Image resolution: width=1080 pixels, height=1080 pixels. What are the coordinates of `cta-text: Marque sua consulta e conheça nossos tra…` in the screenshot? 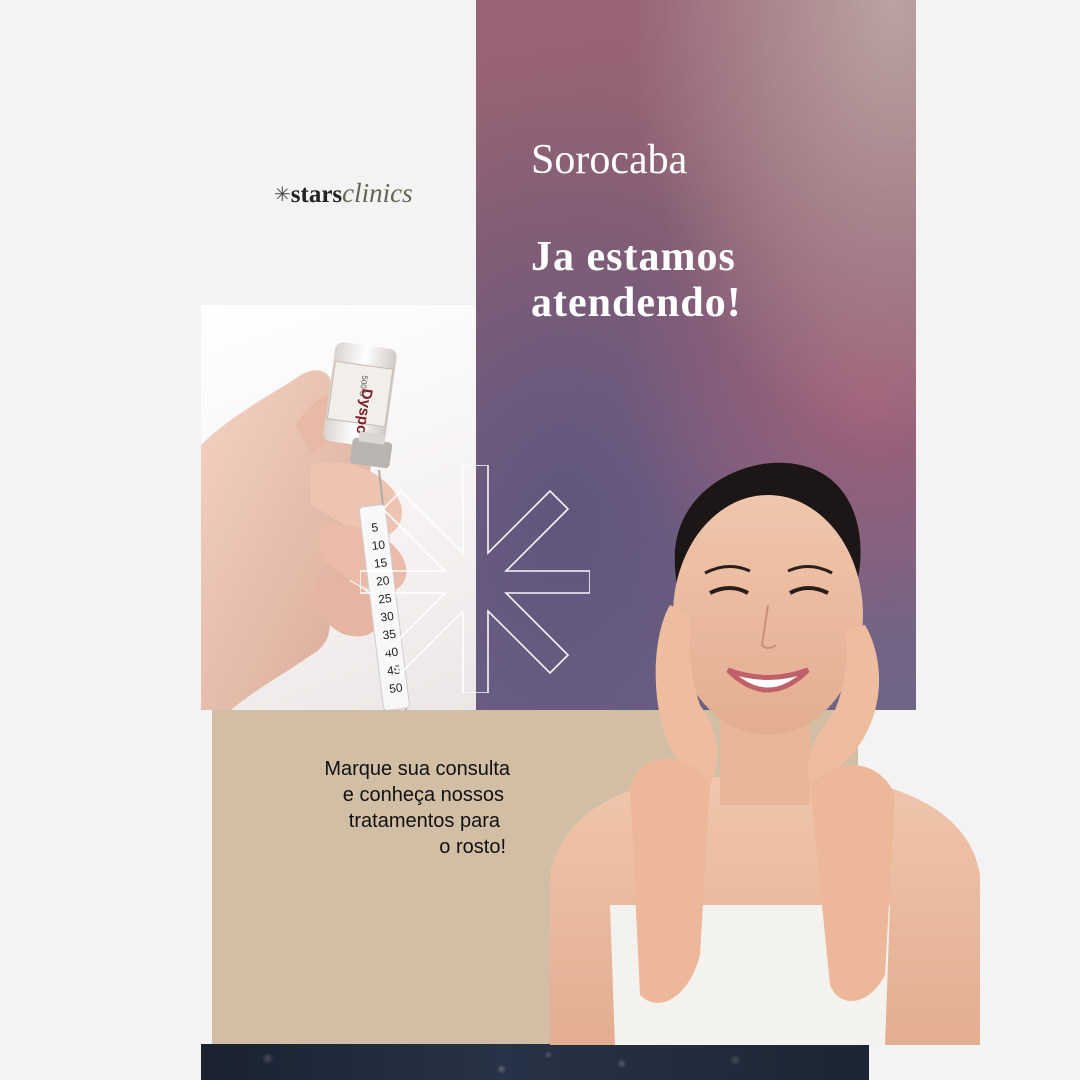 It's located at (390, 808).